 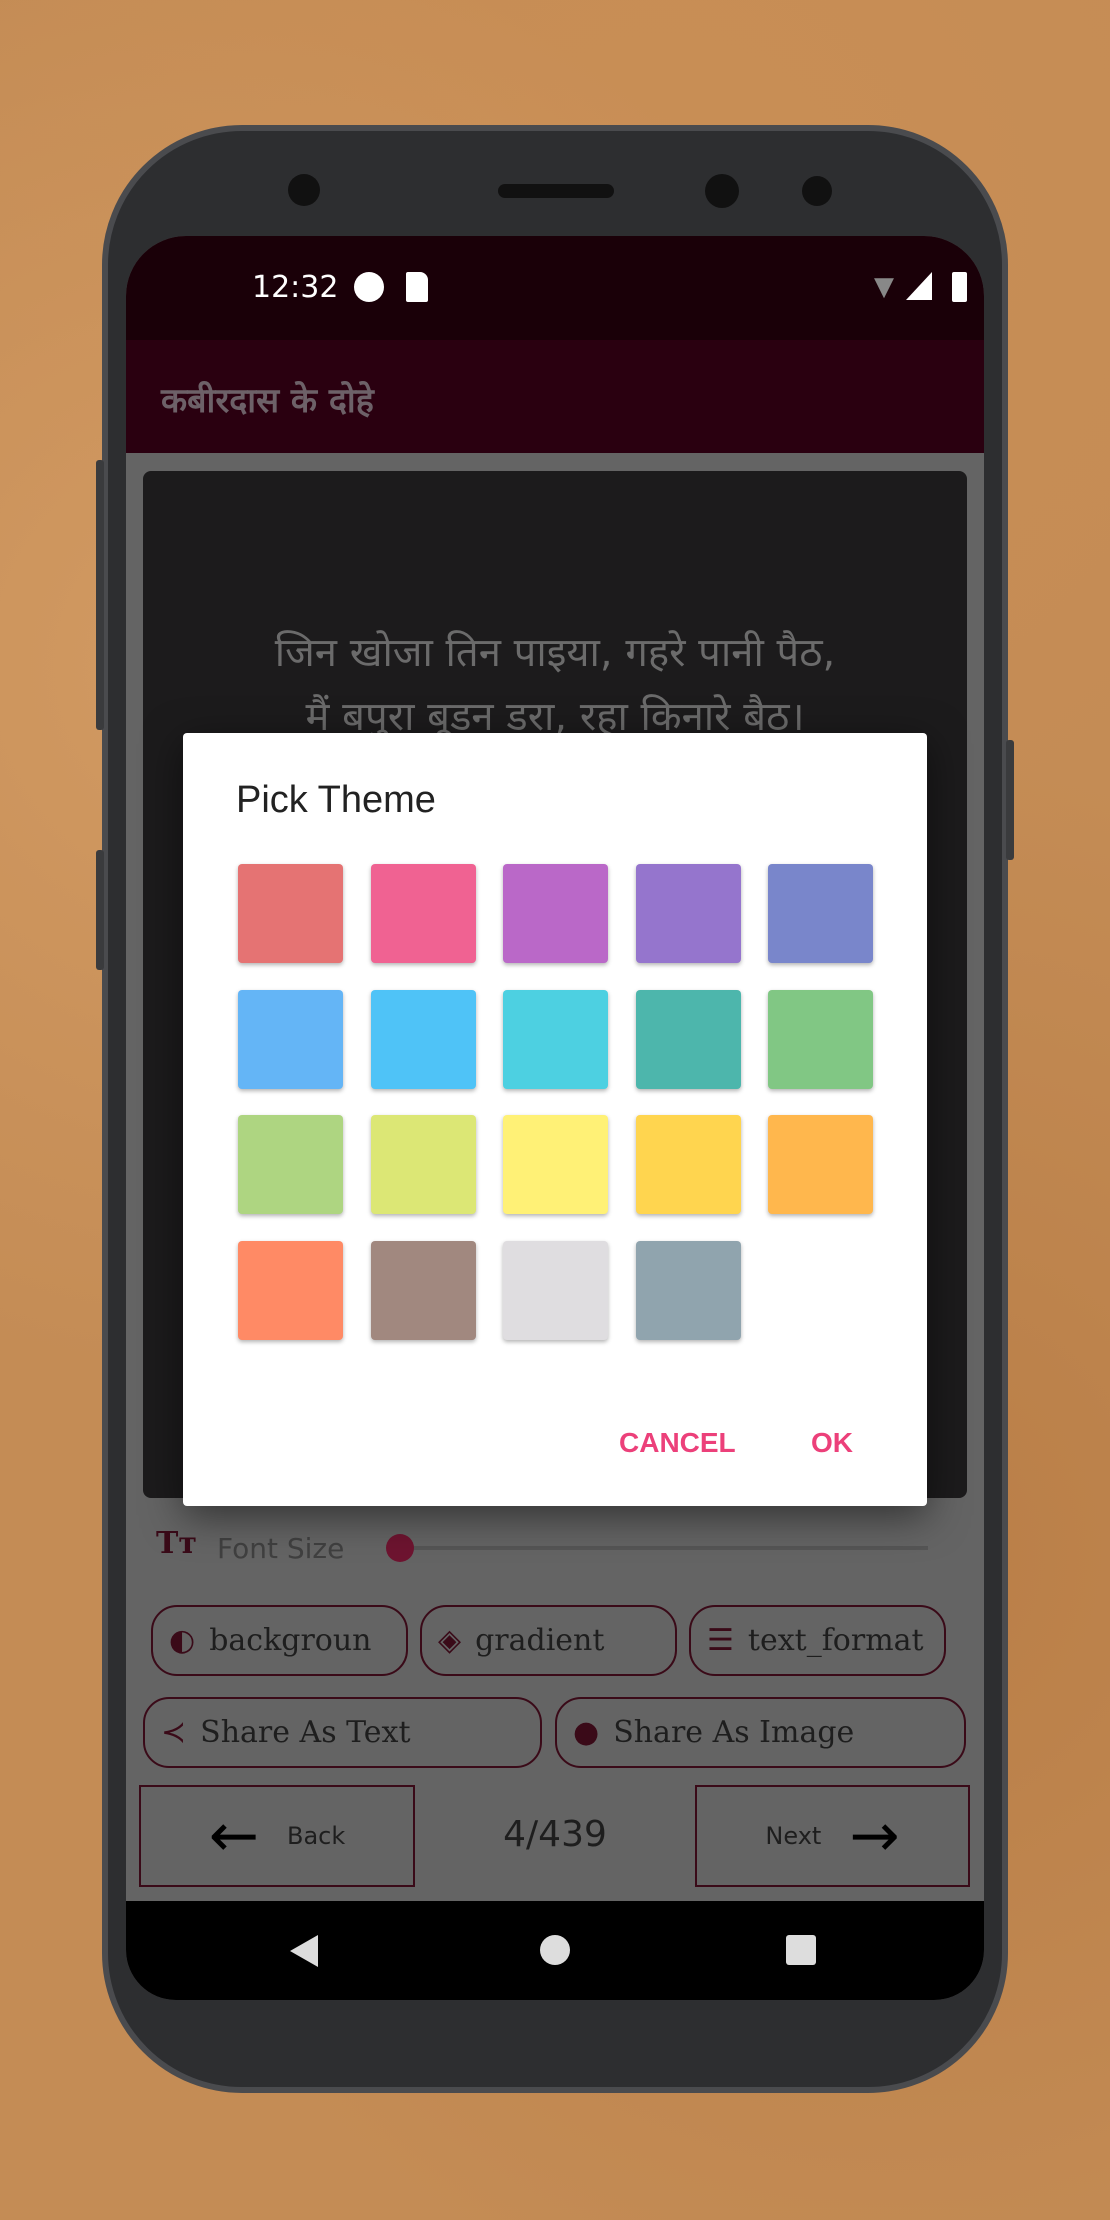 What do you see at coordinates (793, 1836) in the screenshot?
I see `next-label: Next` at bounding box center [793, 1836].